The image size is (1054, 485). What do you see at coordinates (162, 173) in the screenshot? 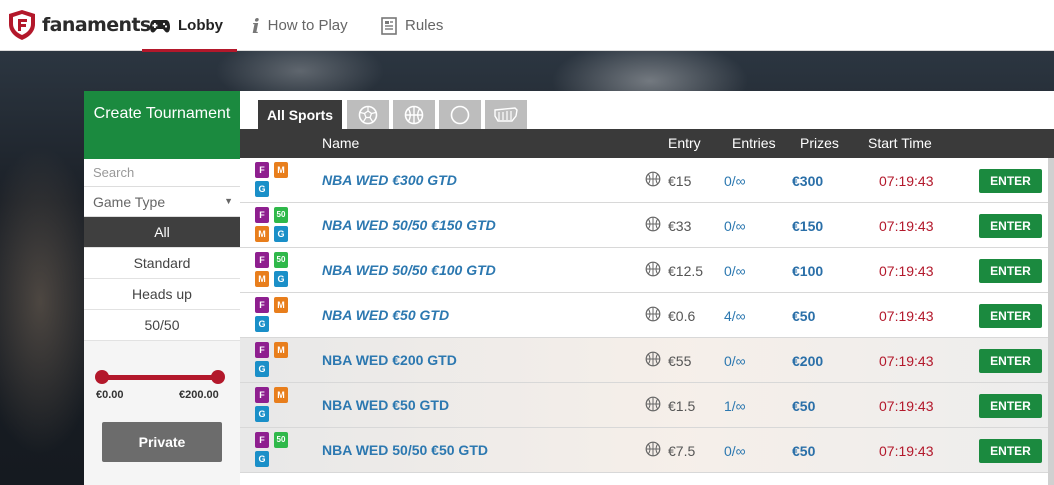
I see `search-input` at bounding box center [162, 173].